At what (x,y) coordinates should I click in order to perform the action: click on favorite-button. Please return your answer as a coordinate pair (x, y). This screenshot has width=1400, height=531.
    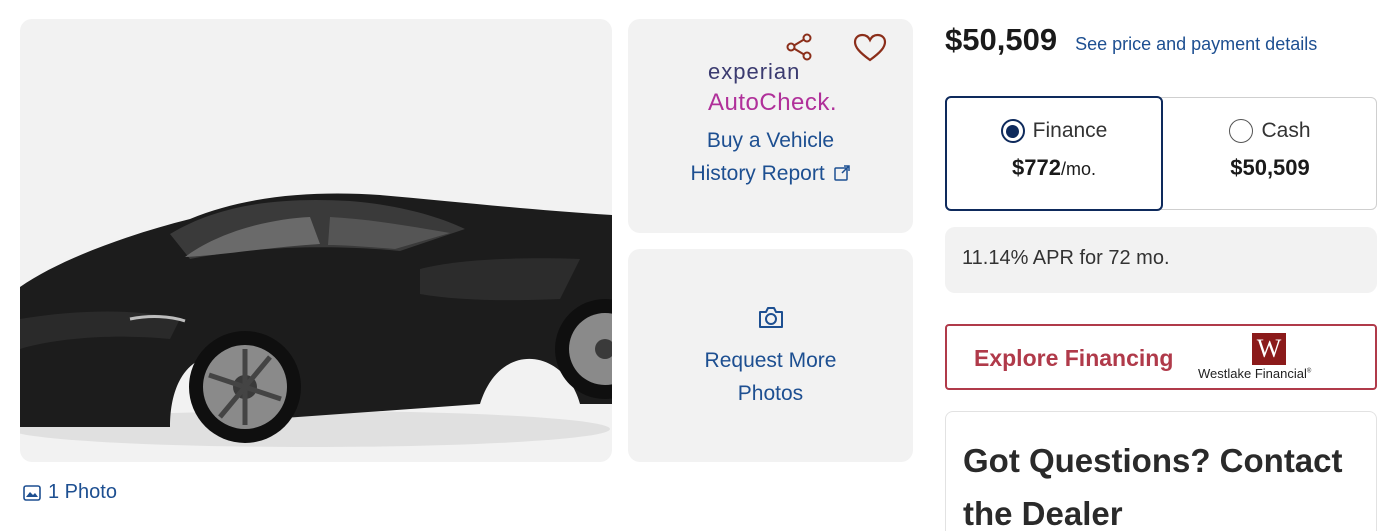
    Looking at the image, I should click on (870, 48).